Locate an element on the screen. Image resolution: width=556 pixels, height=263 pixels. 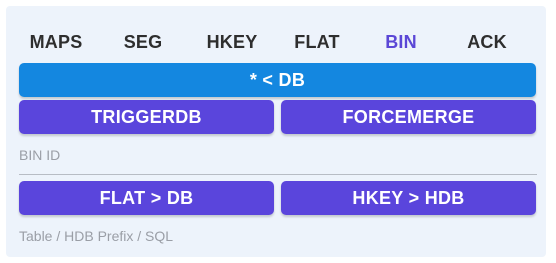
tab-bin: BIN is located at coordinates (401, 42).